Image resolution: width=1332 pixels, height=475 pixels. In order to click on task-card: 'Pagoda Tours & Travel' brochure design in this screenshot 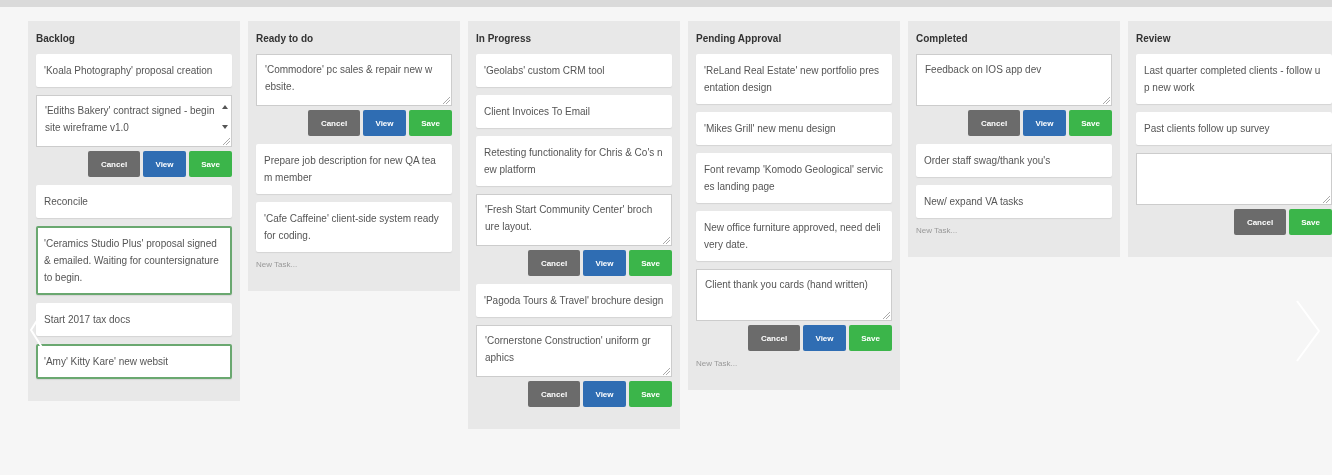, I will do `click(574, 300)`.